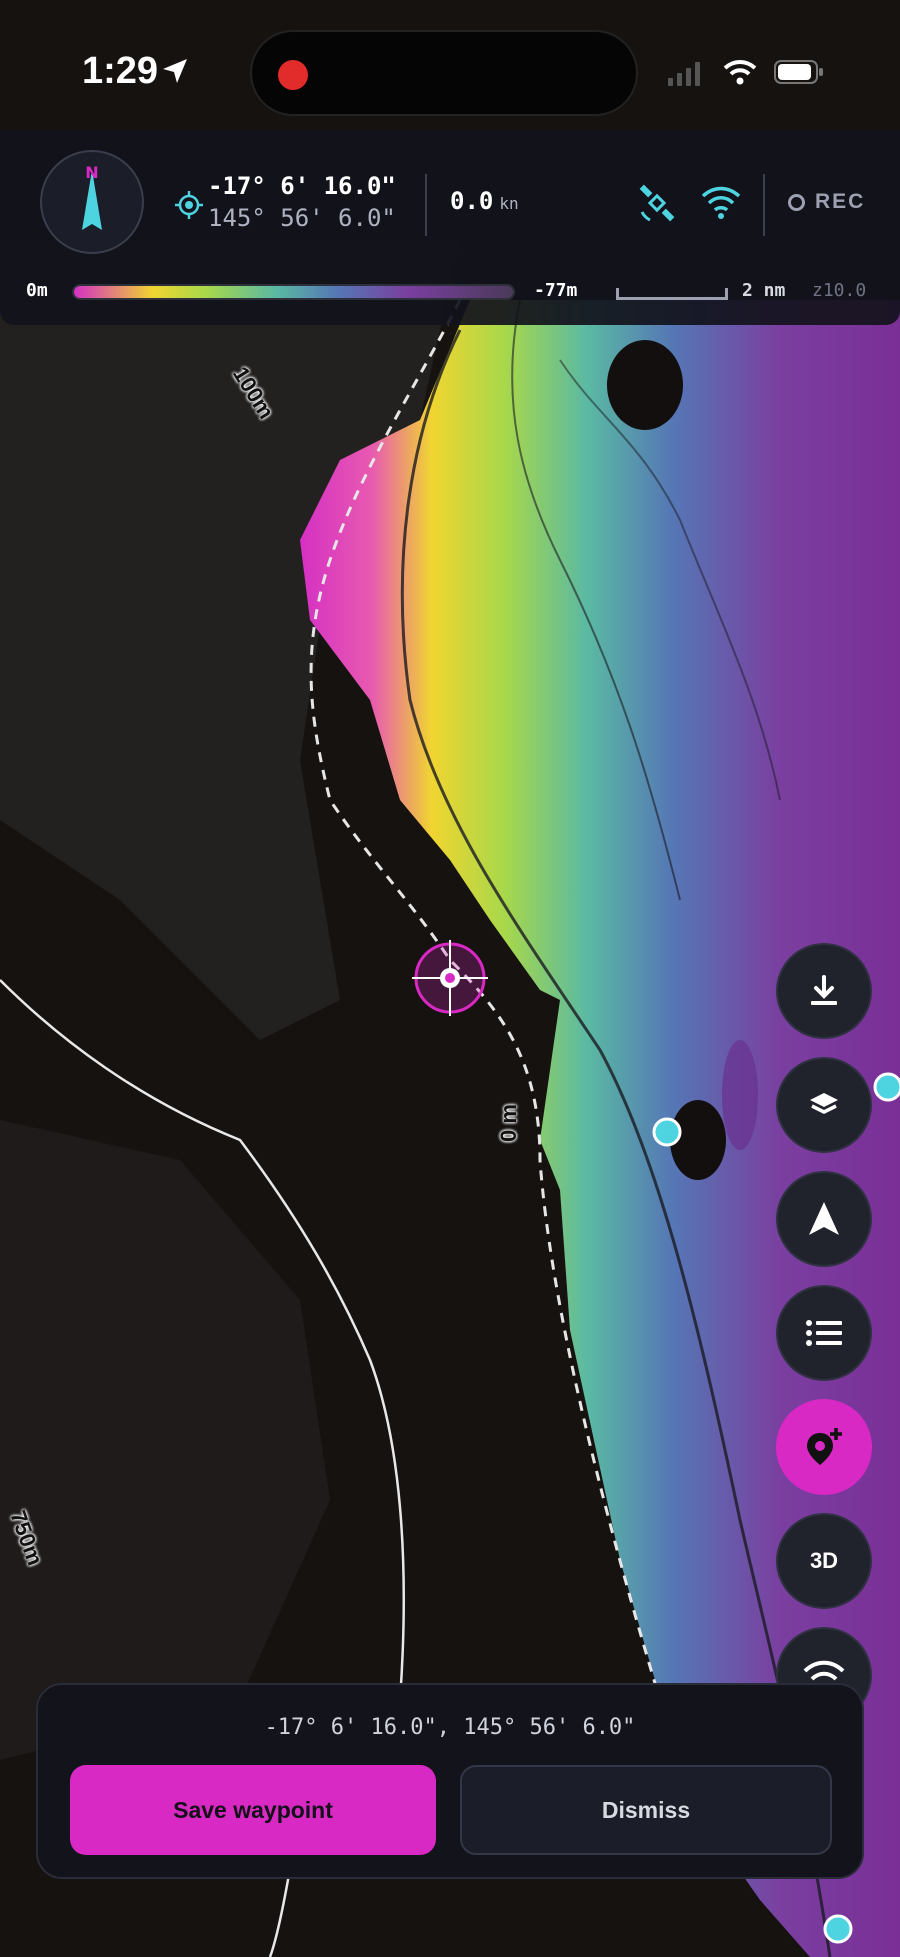 The image size is (900, 1957). Describe the element at coordinates (189, 205) in the screenshot. I see `gps-location-icon` at that location.